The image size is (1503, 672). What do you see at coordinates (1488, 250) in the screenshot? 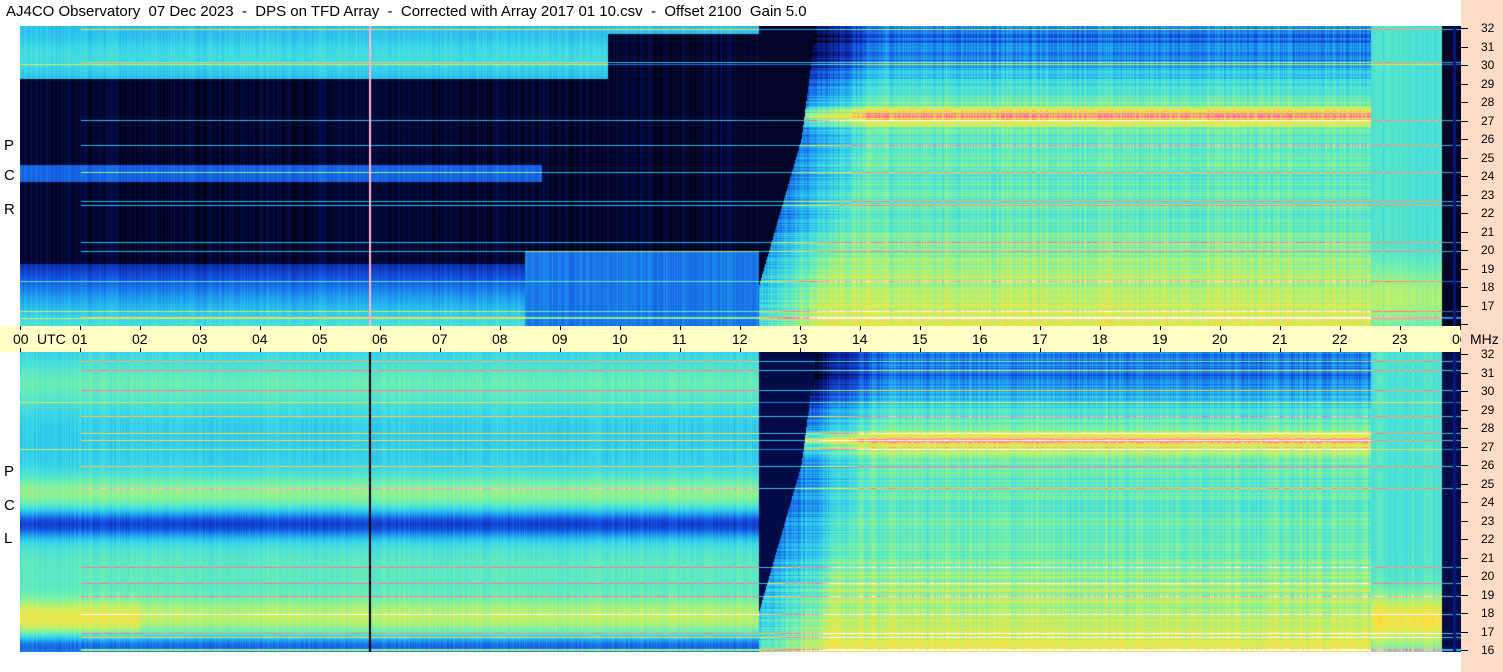
I see `freq-tick-label: 20` at bounding box center [1488, 250].